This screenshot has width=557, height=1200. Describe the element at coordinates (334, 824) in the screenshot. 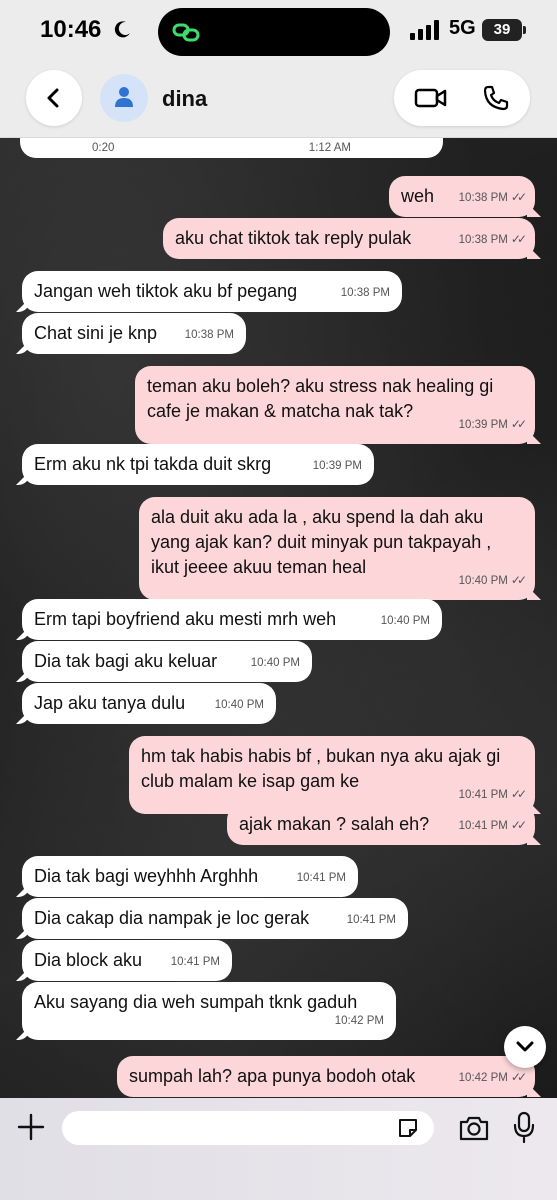

I see `message-text: ajak makan ? salah eh?` at that location.